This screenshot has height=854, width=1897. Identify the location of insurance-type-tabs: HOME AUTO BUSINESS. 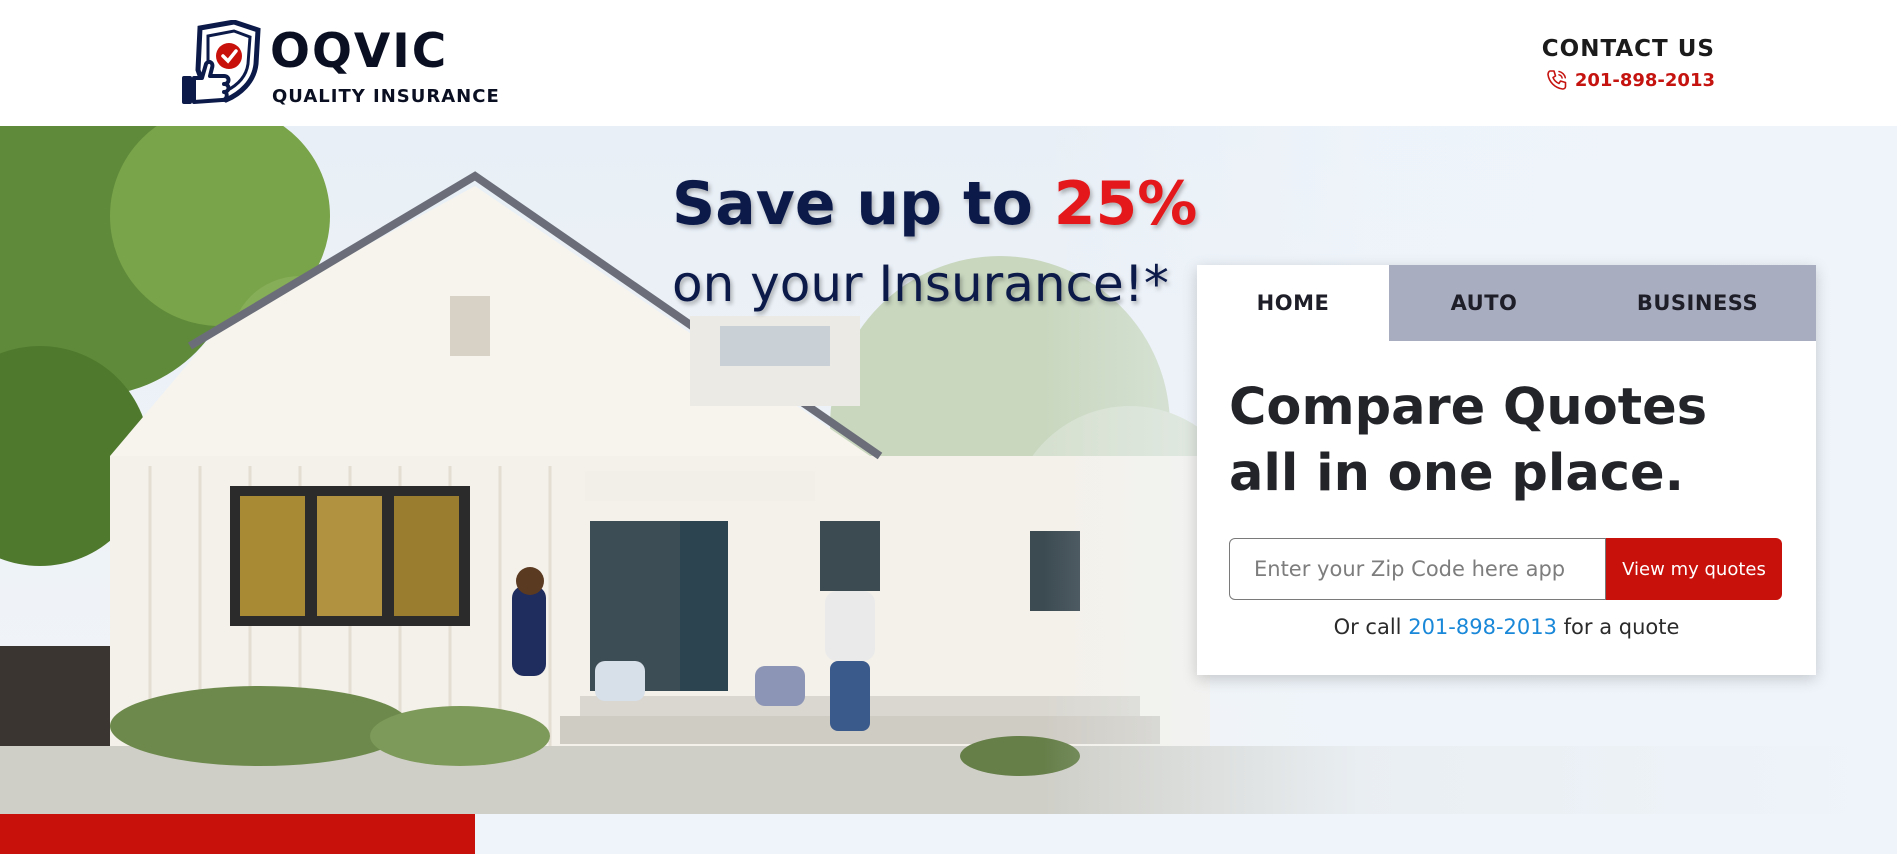
(1506, 303).